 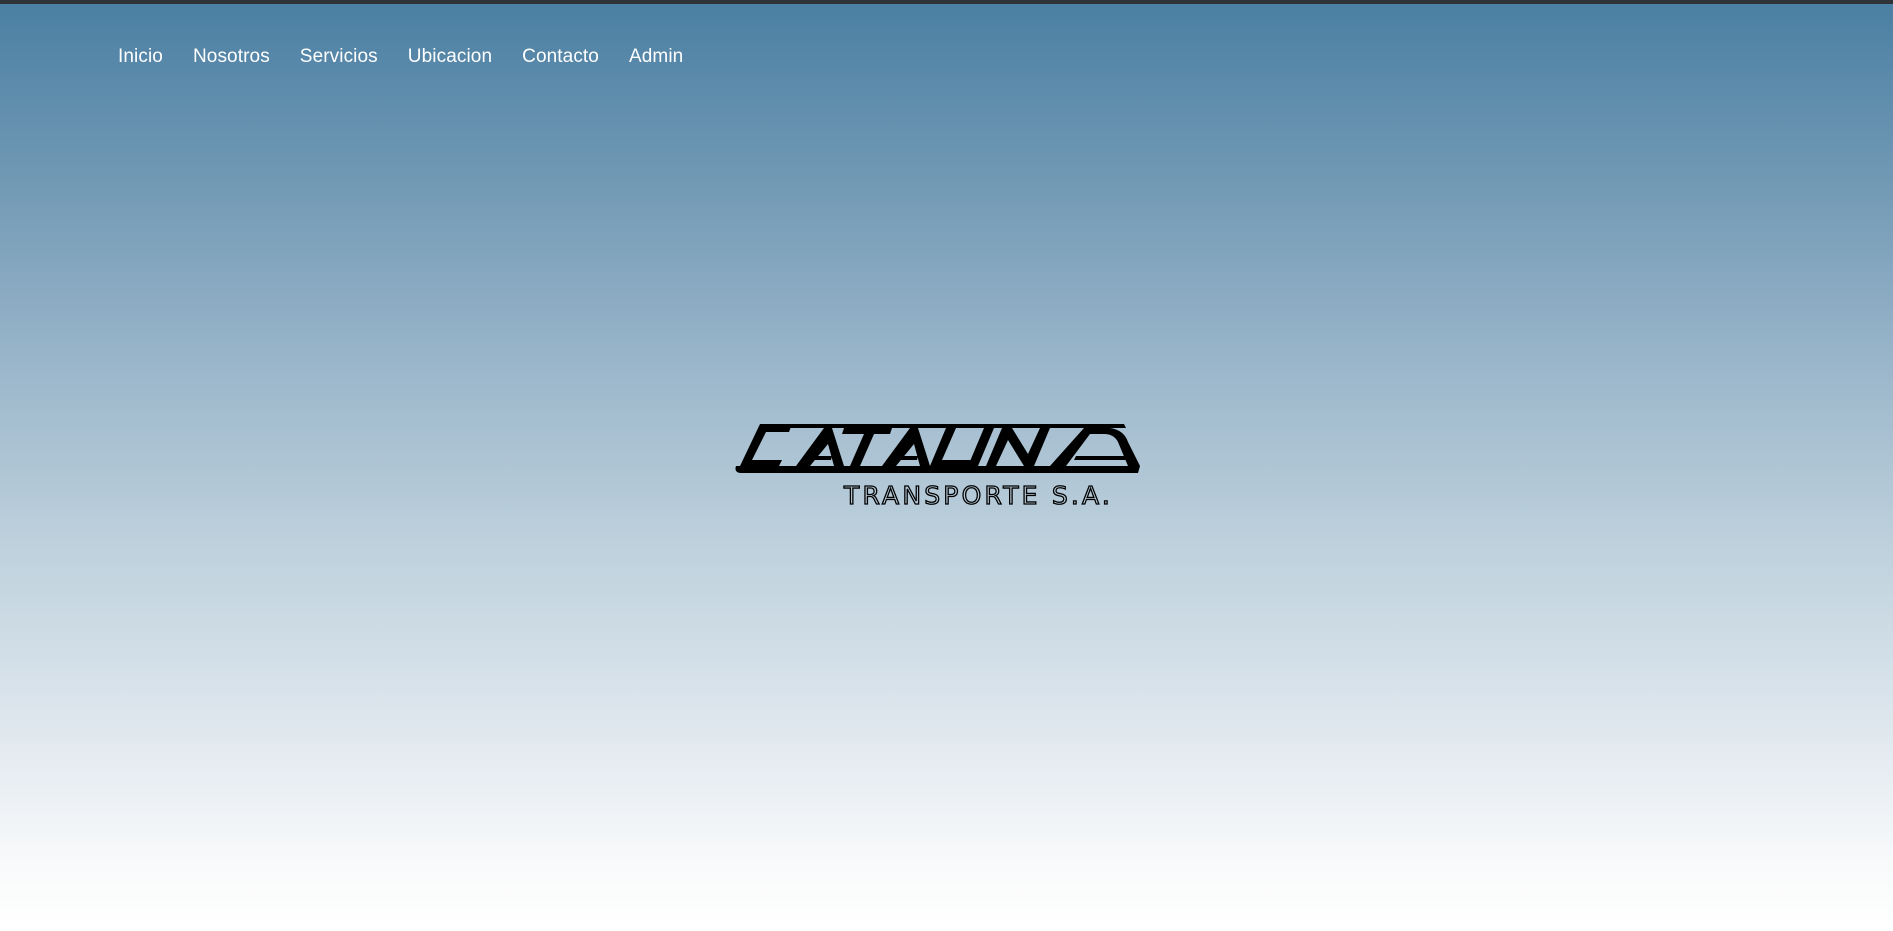 What do you see at coordinates (946, 2) in the screenshot?
I see `top-border` at bounding box center [946, 2].